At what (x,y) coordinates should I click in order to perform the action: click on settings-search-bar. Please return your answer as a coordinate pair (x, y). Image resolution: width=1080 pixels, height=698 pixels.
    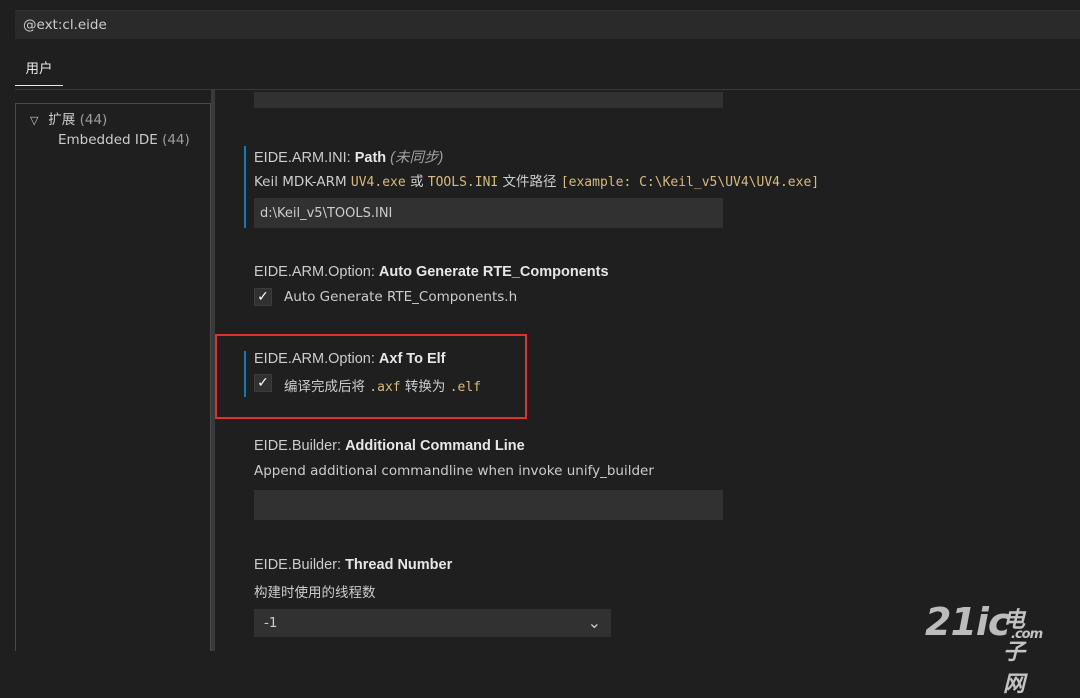
    Looking at the image, I should click on (547, 24).